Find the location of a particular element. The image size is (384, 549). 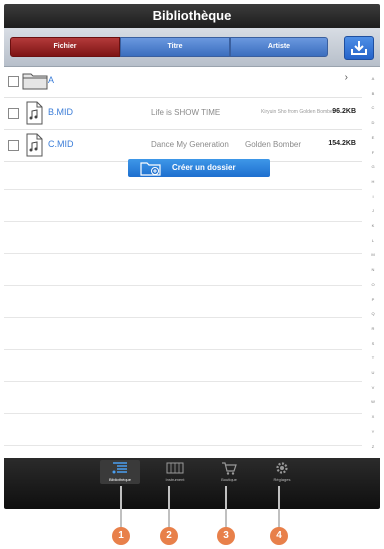

tab-label: Réglages is located at coordinates (282, 479).